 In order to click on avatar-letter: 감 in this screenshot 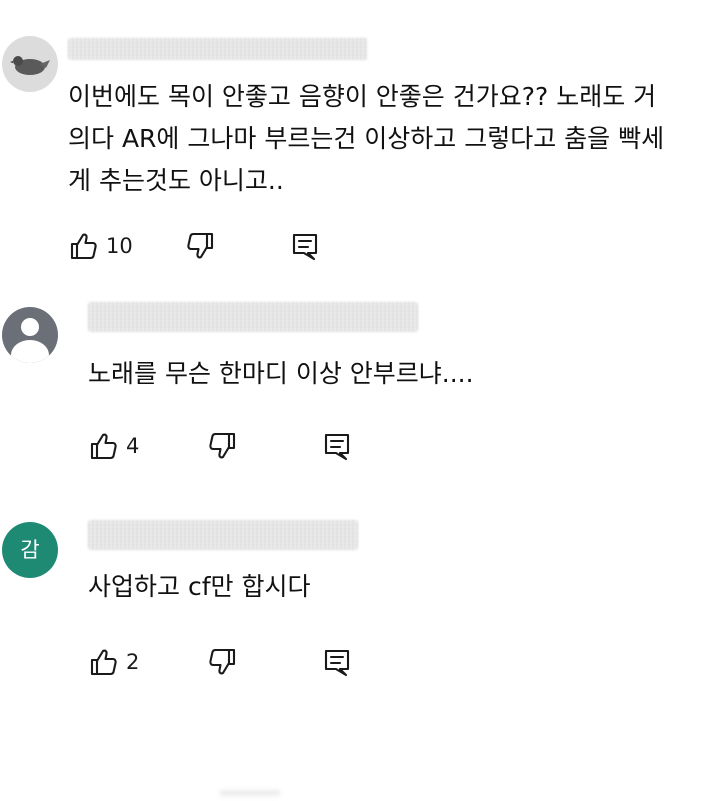, I will do `click(30, 550)`.